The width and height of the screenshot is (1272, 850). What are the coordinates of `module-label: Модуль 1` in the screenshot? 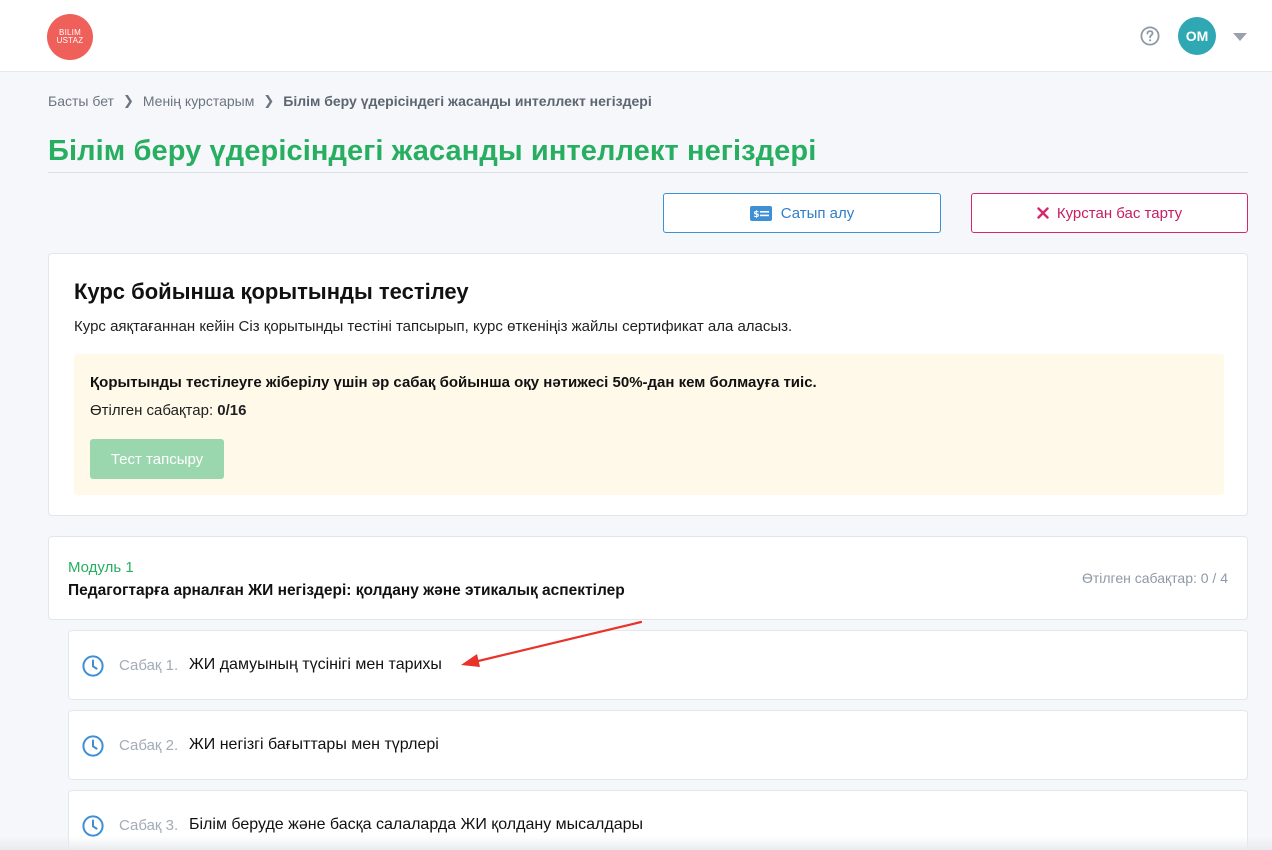 It's located at (101, 567).